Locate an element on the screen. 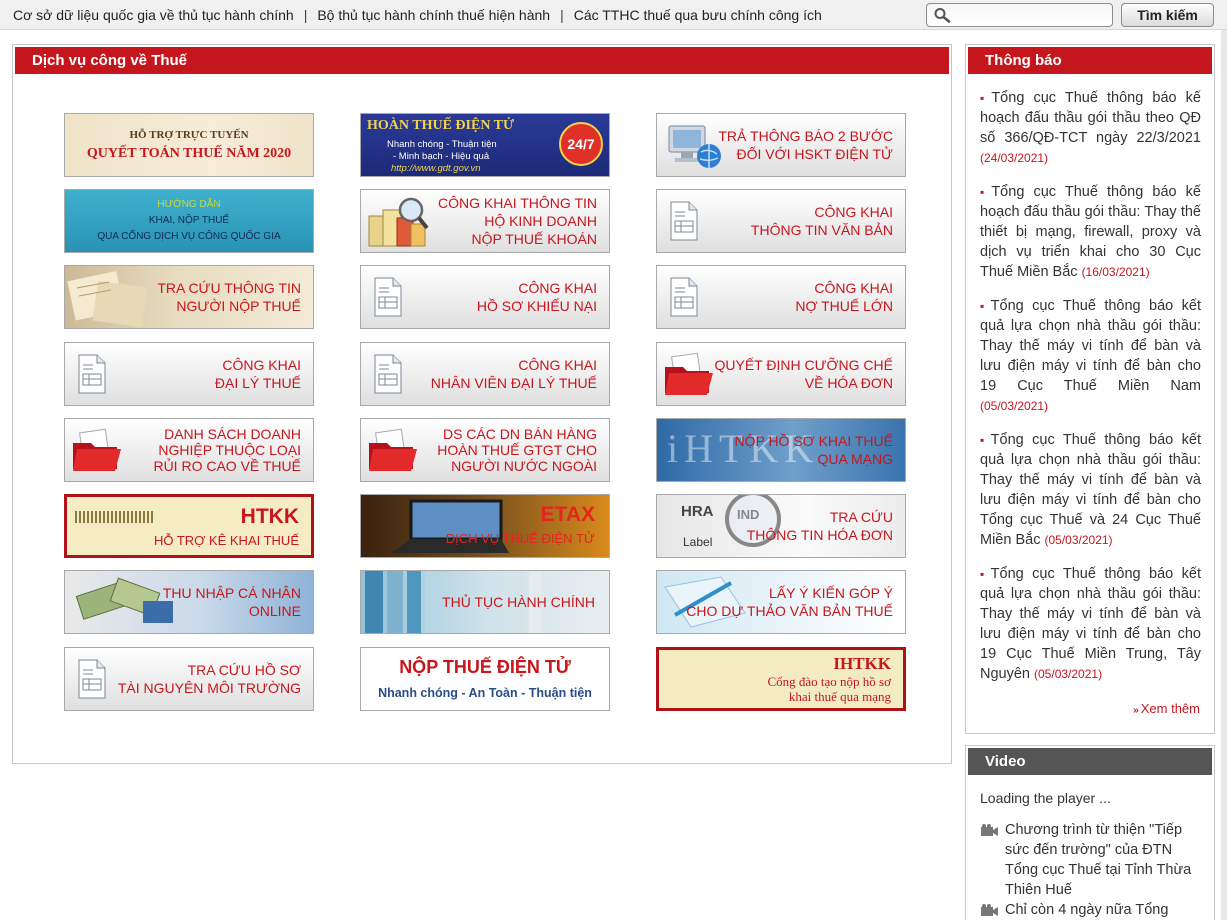  video-title: Chỉ còn 4 ngày nữa Tổng is located at coordinates (1086, 910).